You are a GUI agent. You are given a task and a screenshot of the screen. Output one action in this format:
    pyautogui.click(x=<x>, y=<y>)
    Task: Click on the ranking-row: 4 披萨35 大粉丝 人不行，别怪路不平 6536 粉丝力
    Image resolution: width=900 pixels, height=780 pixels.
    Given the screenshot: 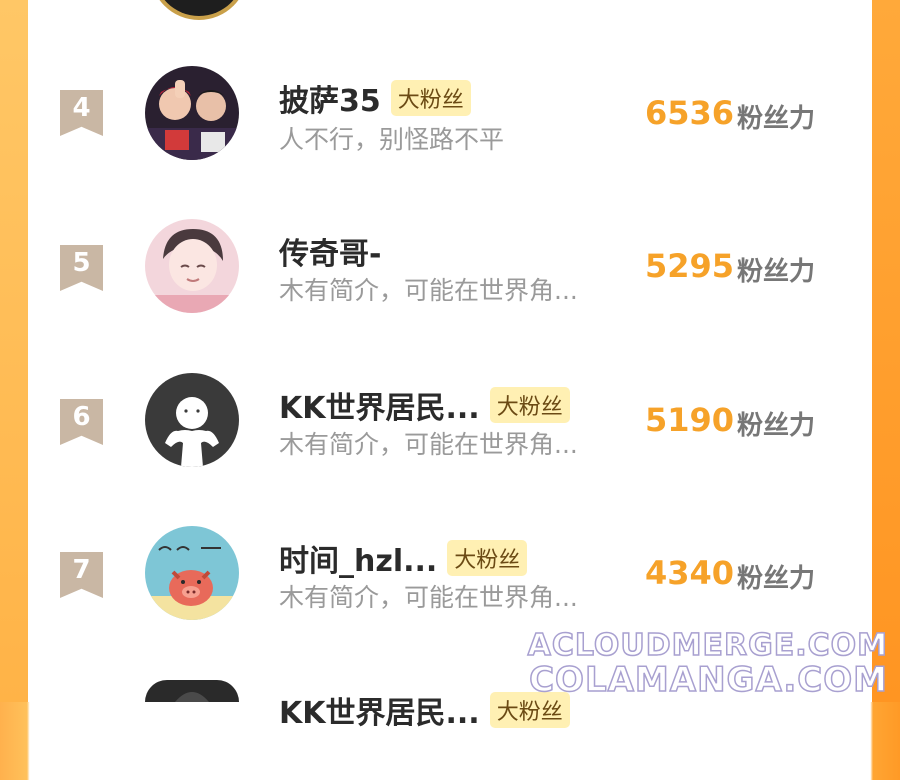 What is the action you would take?
    pyautogui.click(x=450, y=116)
    